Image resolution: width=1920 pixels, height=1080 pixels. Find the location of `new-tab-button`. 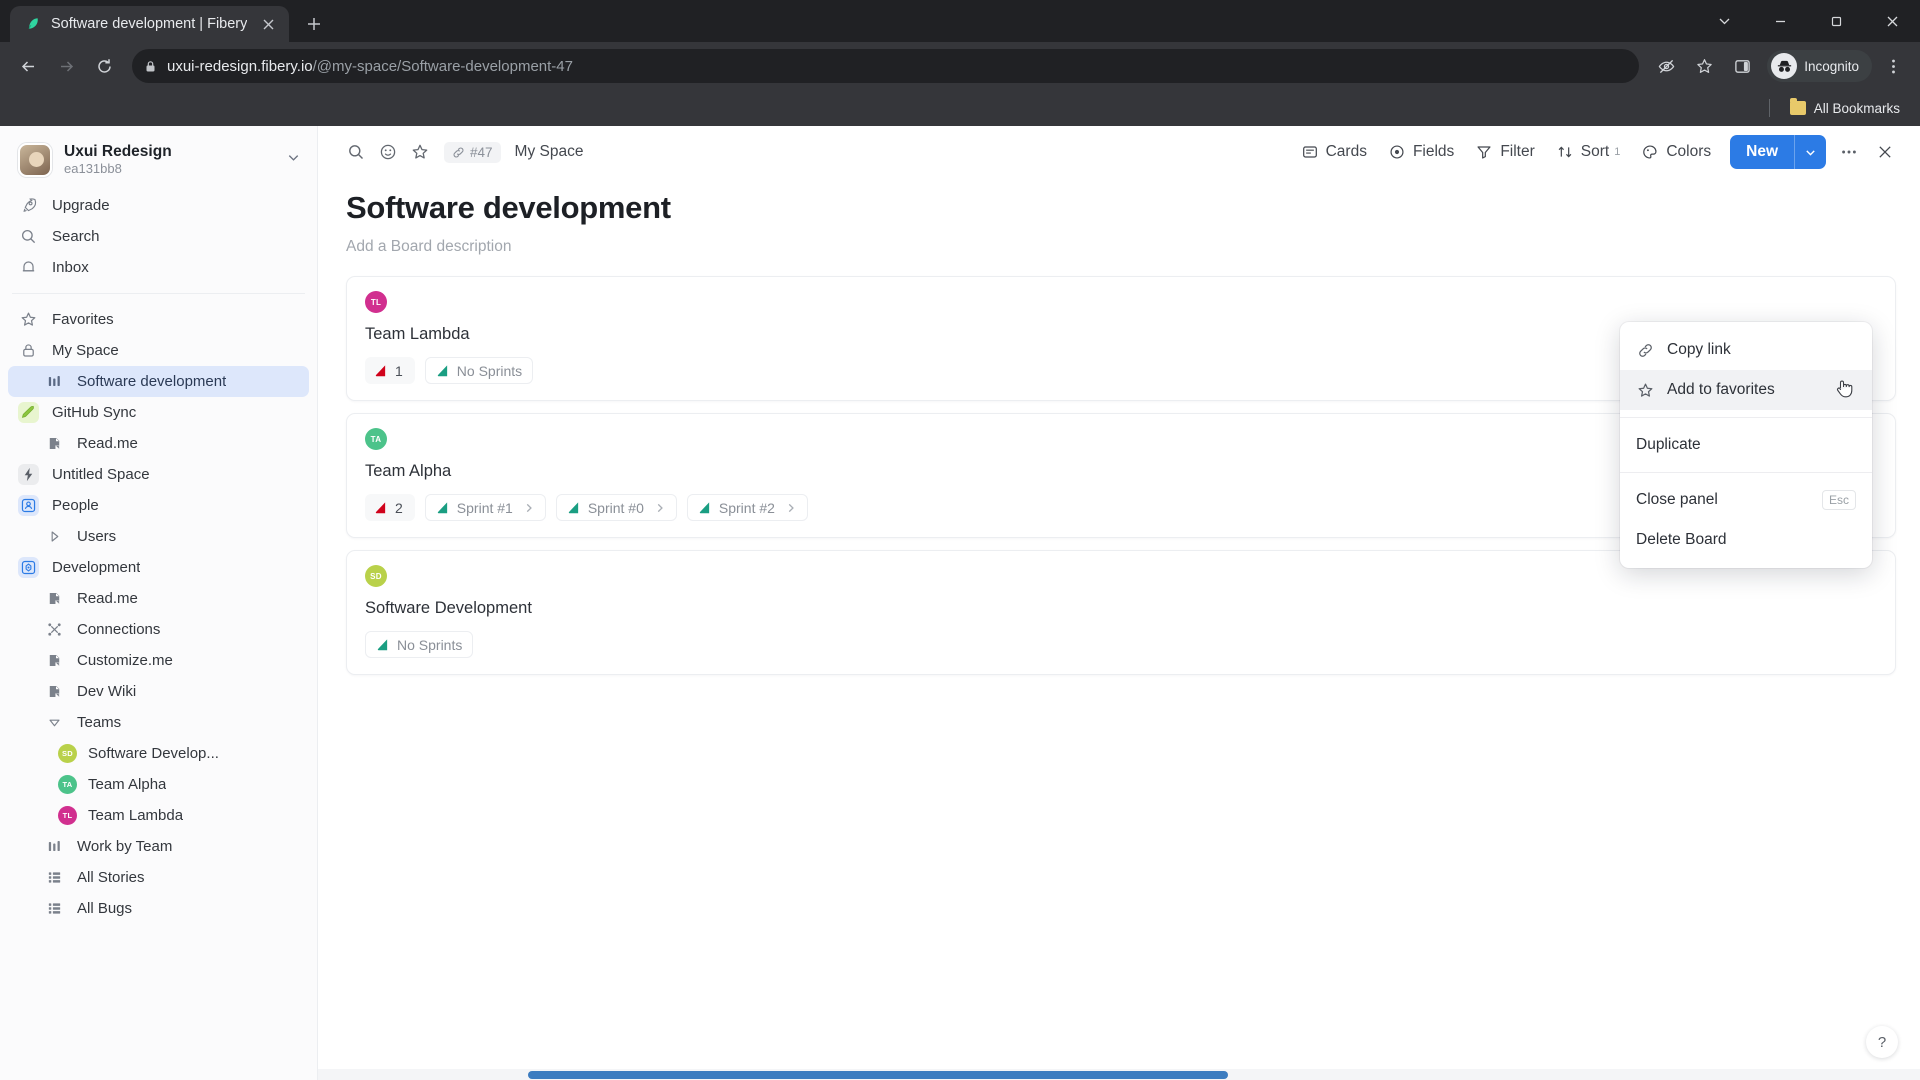

new-tab-button is located at coordinates (314, 24).